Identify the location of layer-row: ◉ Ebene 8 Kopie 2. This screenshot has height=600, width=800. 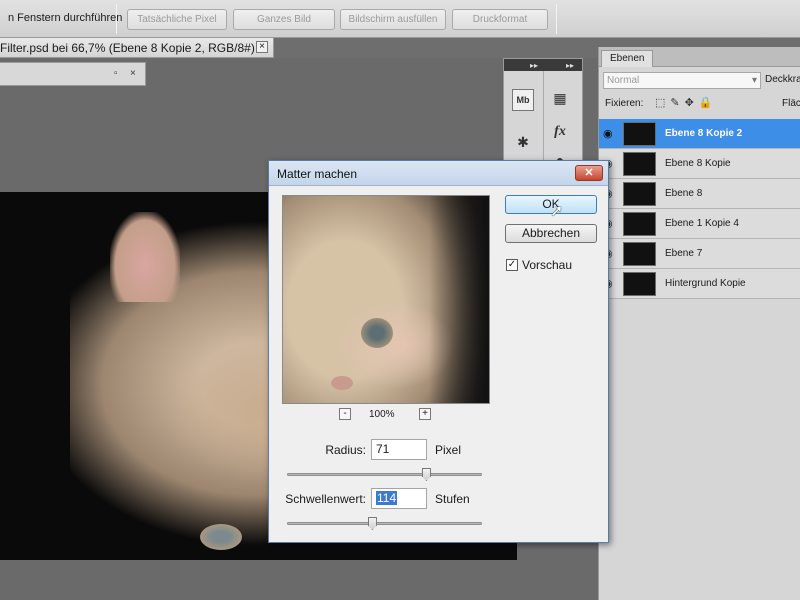
(699, 134).